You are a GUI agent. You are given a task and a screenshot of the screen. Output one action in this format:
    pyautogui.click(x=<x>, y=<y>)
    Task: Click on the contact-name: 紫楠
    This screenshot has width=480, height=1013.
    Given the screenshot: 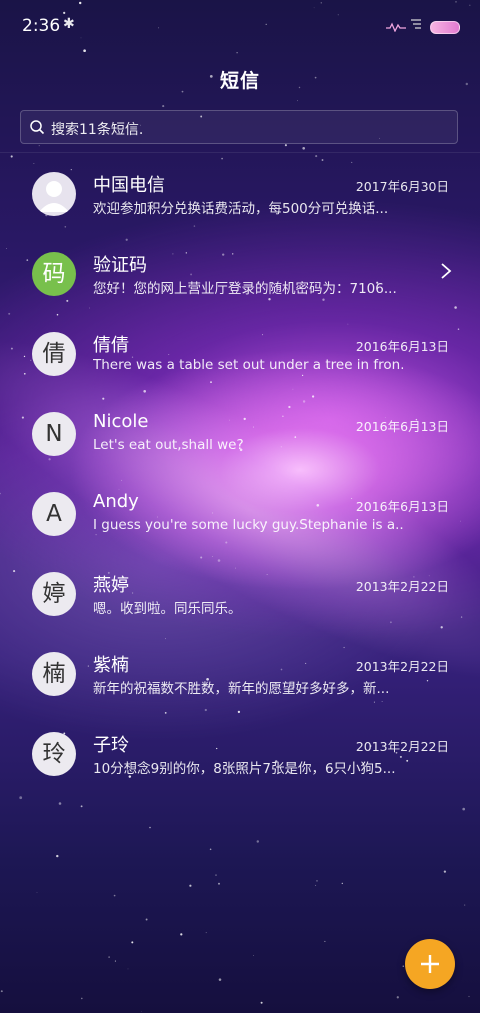 What is the action you would take?
    pyautogui.click(x=111, y=665)
    